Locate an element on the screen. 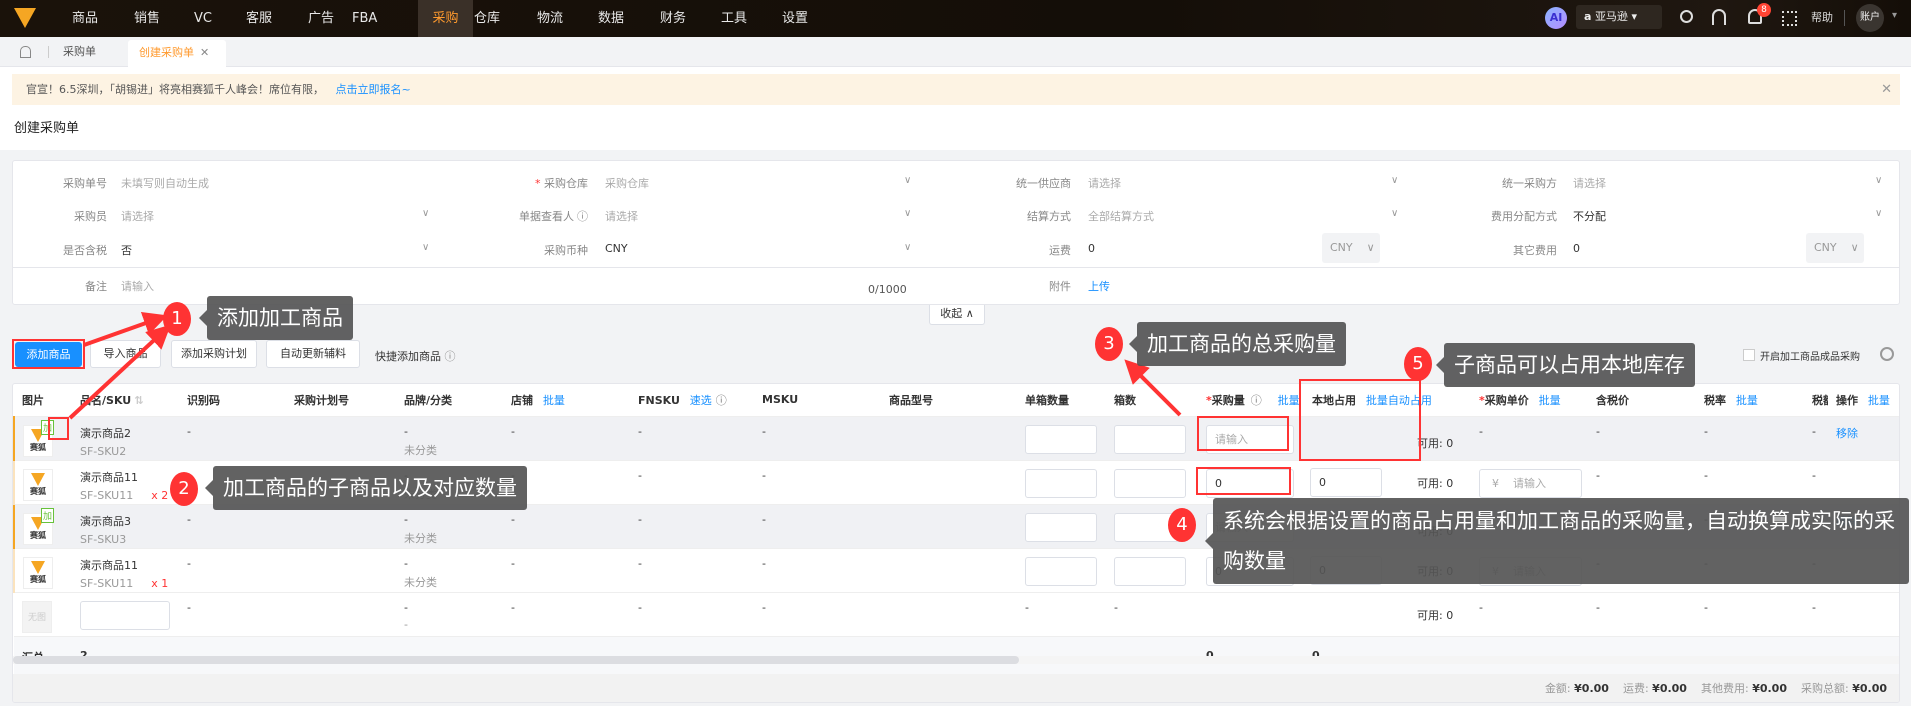  annotation-tip-2: 加工商品的子商品以及对应数量 is located at coordinates (366, 488).